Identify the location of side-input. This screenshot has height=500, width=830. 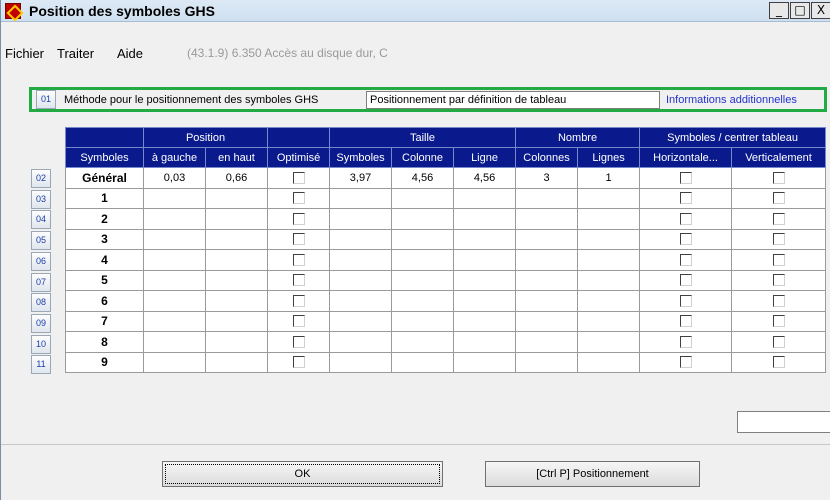
(783, 422).